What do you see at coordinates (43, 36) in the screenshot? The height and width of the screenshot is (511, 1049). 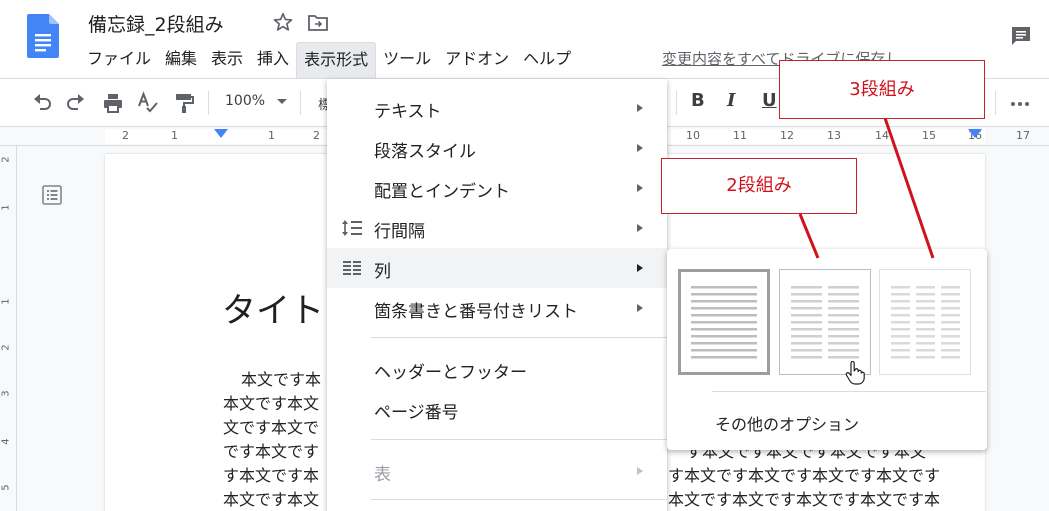 I see `docs-logo-icon` at bounding box center [43, 36].